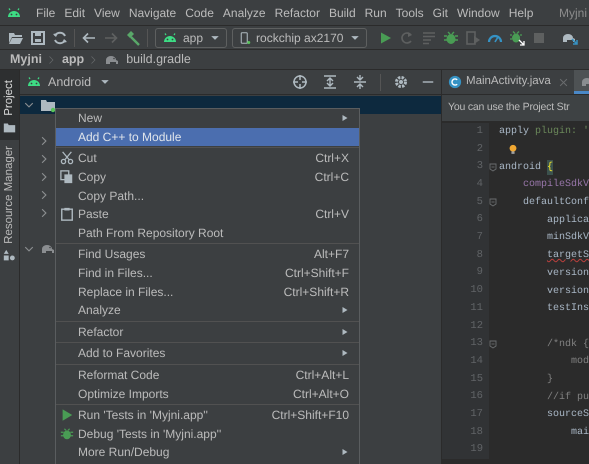 The image size is (589, 464). Describe the element at coordinates (207, 353) in the screenshot. I see `menu-item: Add to Favorites` at that location.